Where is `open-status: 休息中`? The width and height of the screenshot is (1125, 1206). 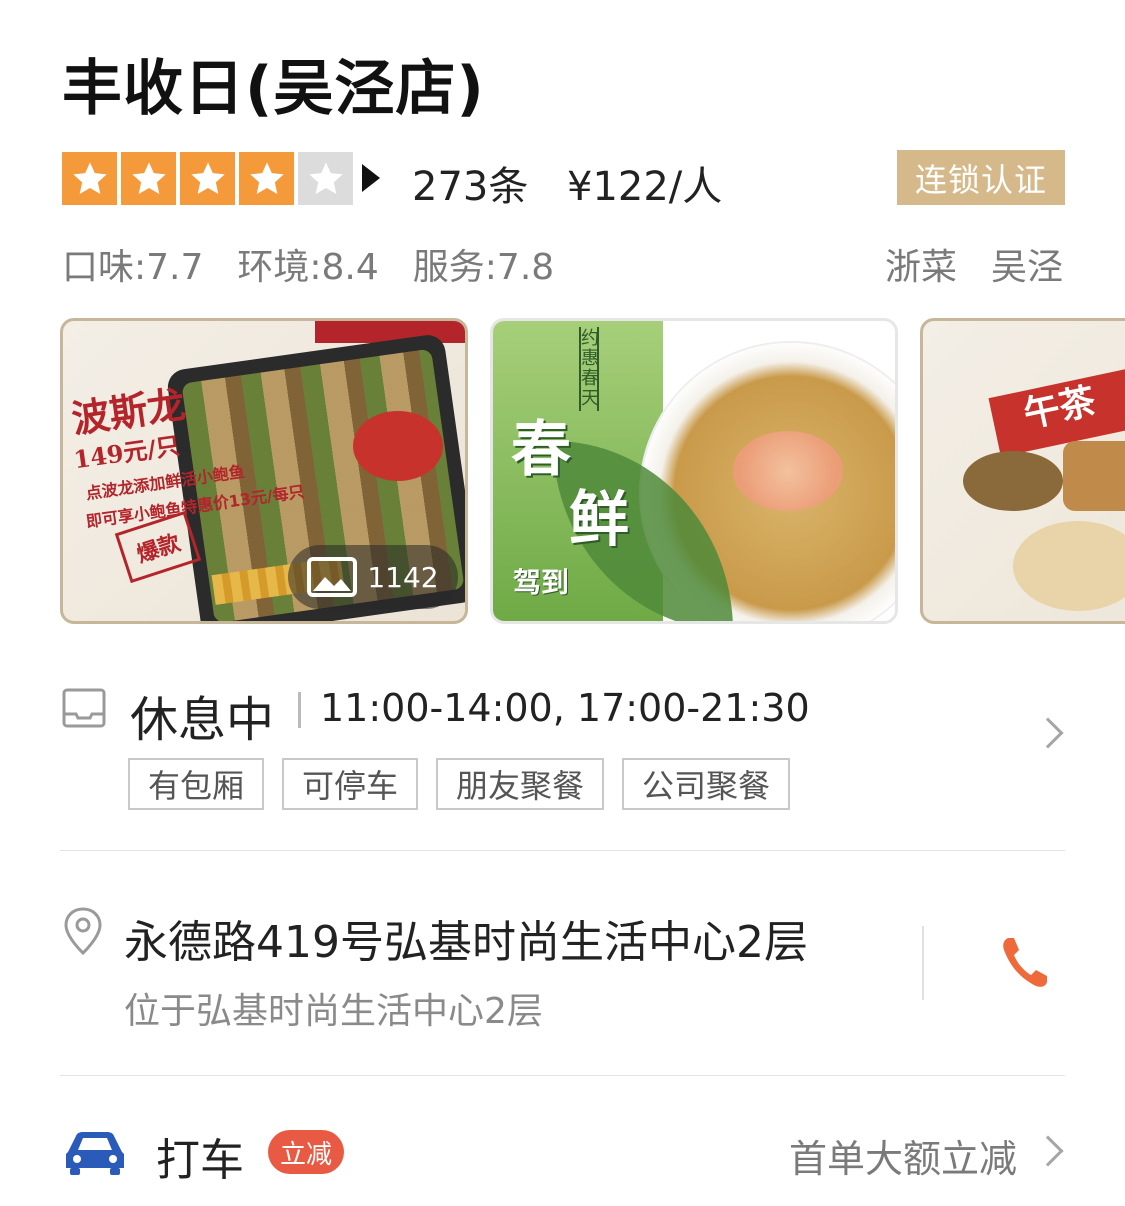 open-status: 休息中 is located at coordinates (202, 720).